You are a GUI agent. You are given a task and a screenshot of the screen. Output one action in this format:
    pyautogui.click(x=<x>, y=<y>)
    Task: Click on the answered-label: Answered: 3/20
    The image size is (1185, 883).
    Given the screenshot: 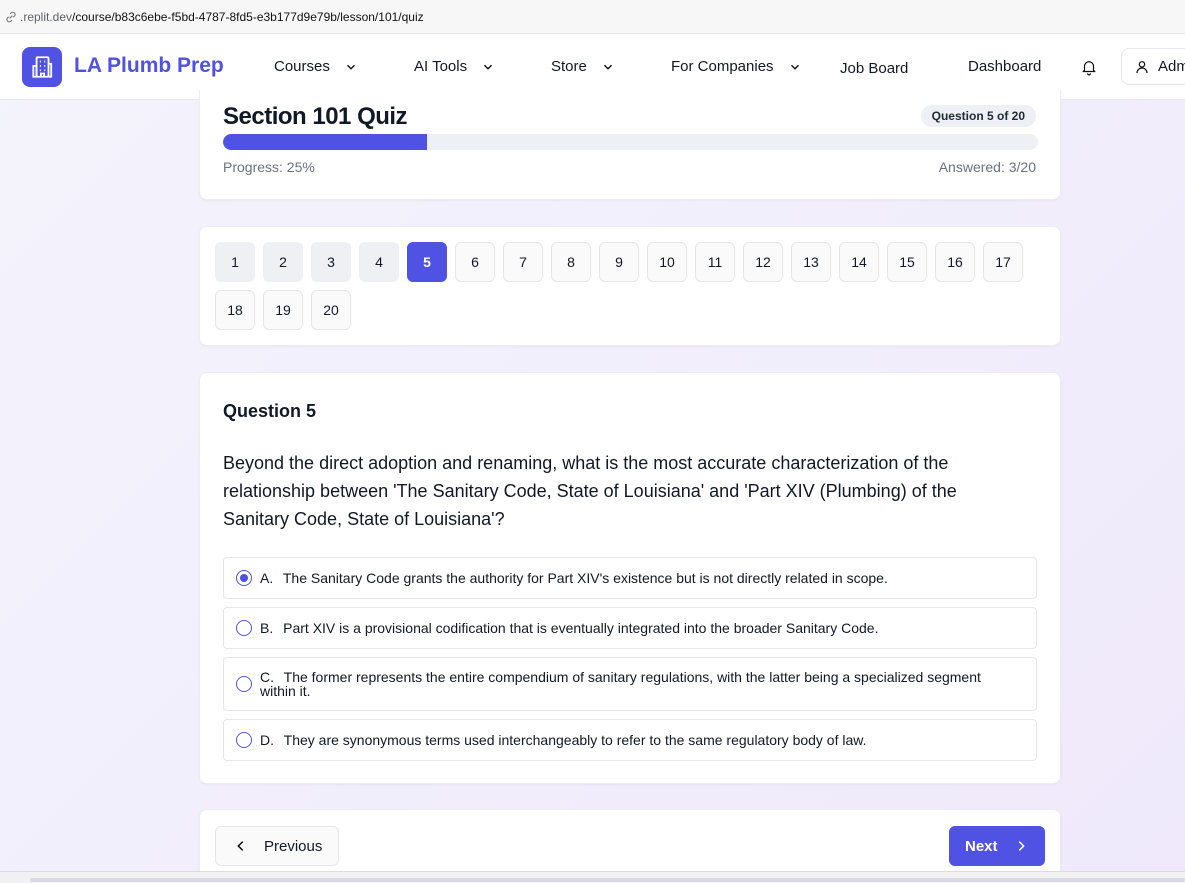 What is the action you would take?
    pyautogui.click(x=987, y=167)
    